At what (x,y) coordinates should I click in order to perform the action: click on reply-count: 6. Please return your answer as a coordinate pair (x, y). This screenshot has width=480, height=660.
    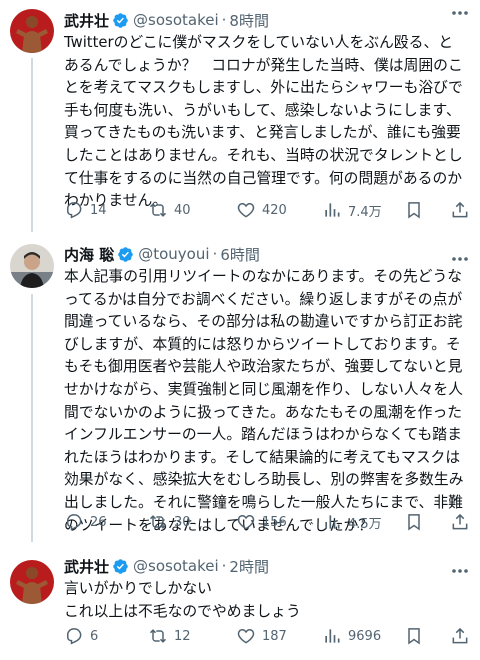
    Looking at the image, I should click on (94, 636).